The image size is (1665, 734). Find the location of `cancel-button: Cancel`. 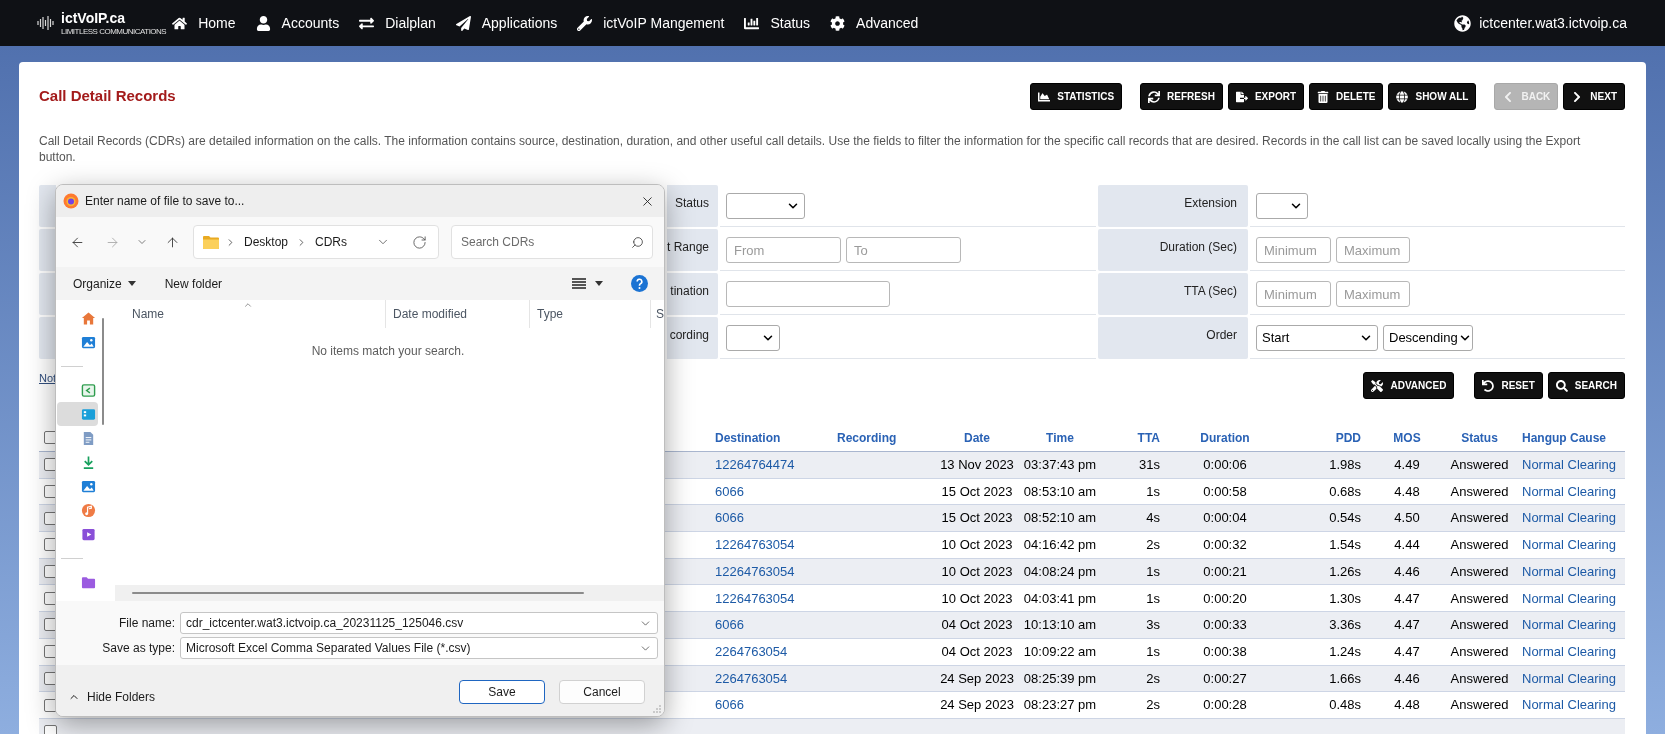

cancel-button: Cancel is located at coordinates (602, 692).